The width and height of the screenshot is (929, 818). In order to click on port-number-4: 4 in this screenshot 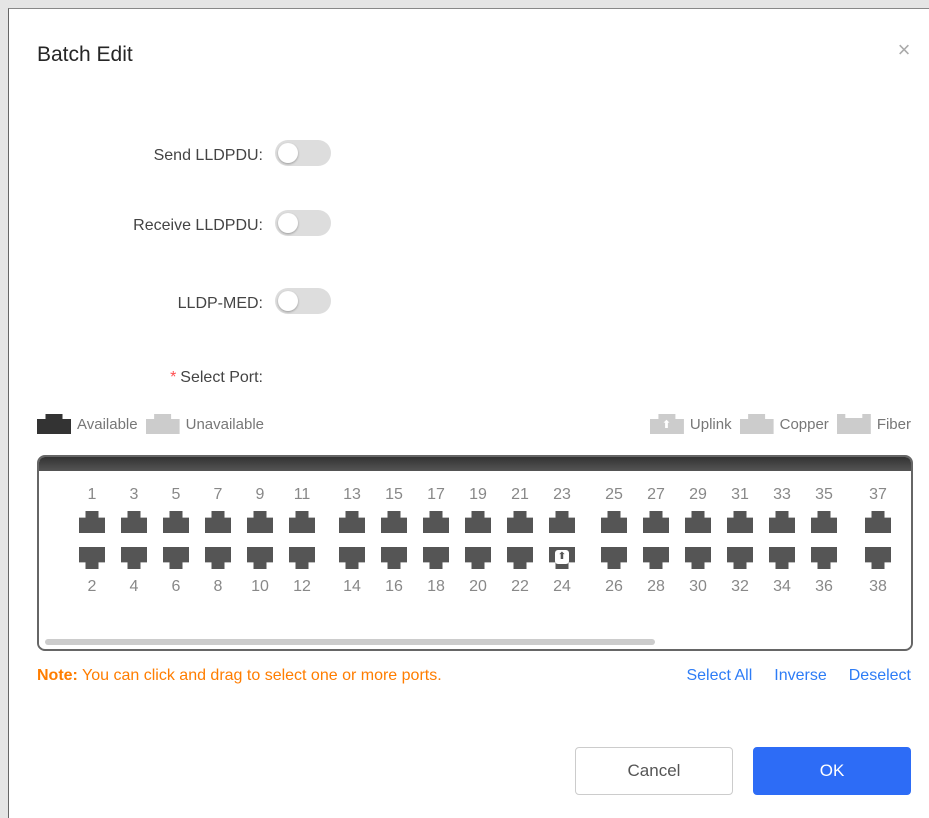, I will do `click(134, 586)`.